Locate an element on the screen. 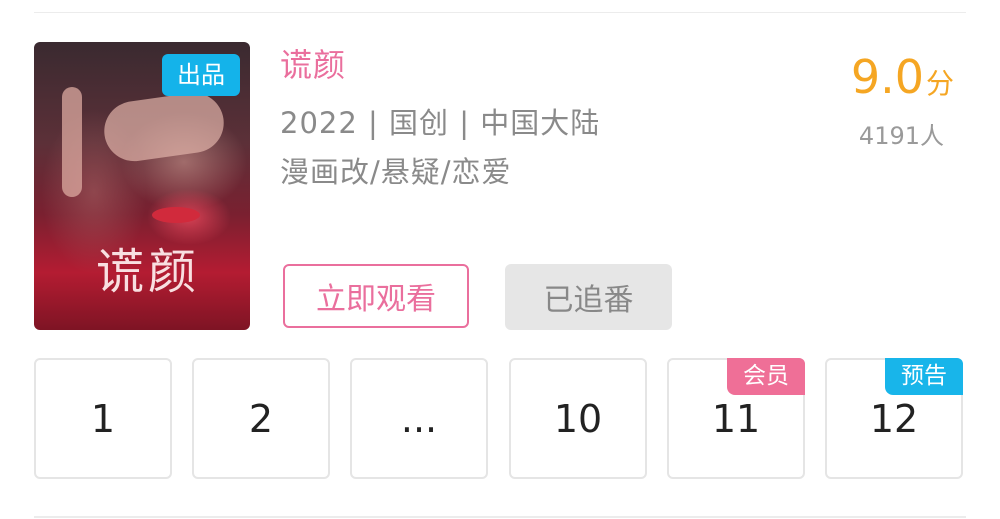 The image size is (1000, 519). poster-finger-shape is located at coordinates (72, 142).